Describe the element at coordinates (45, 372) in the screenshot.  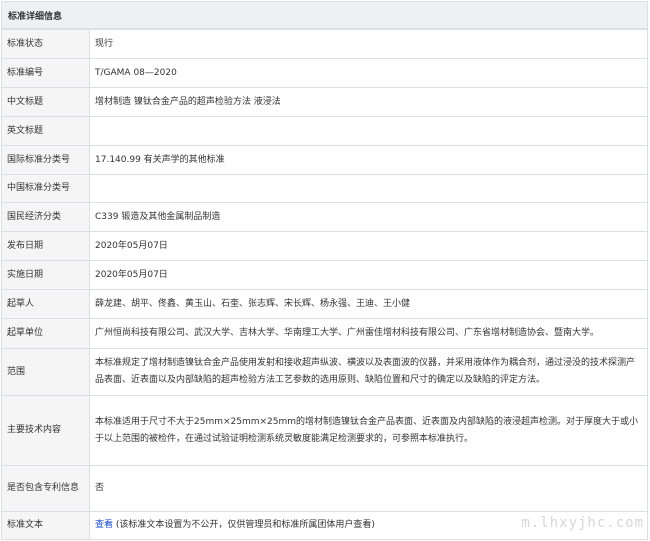
I see `row-label-scope: 范围` at that location.